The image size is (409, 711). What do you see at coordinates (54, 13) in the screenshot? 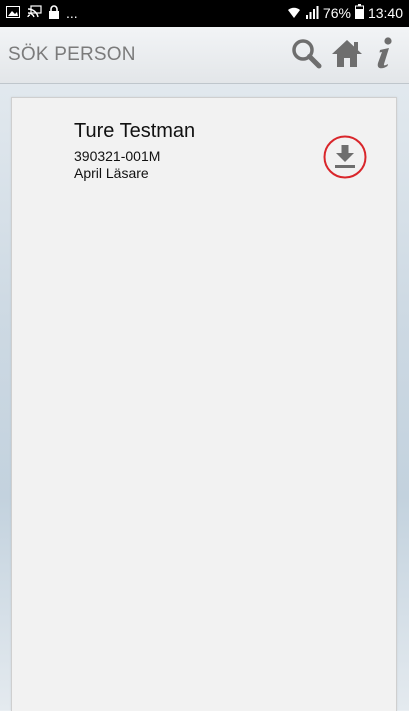
I see `lock-icon` at bounding box center [54, 13].